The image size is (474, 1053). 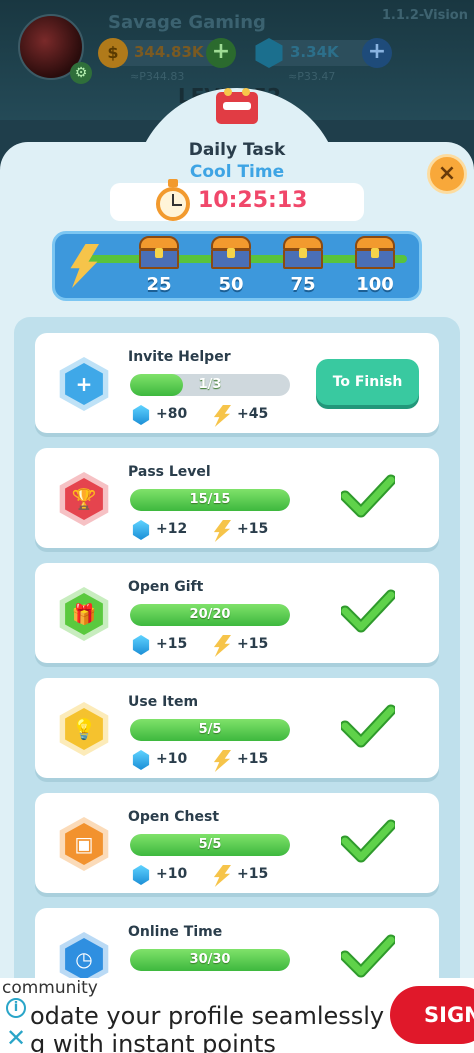 I want to click on gold-sub-value: ≈P344.83, so click(x=157, y=76).